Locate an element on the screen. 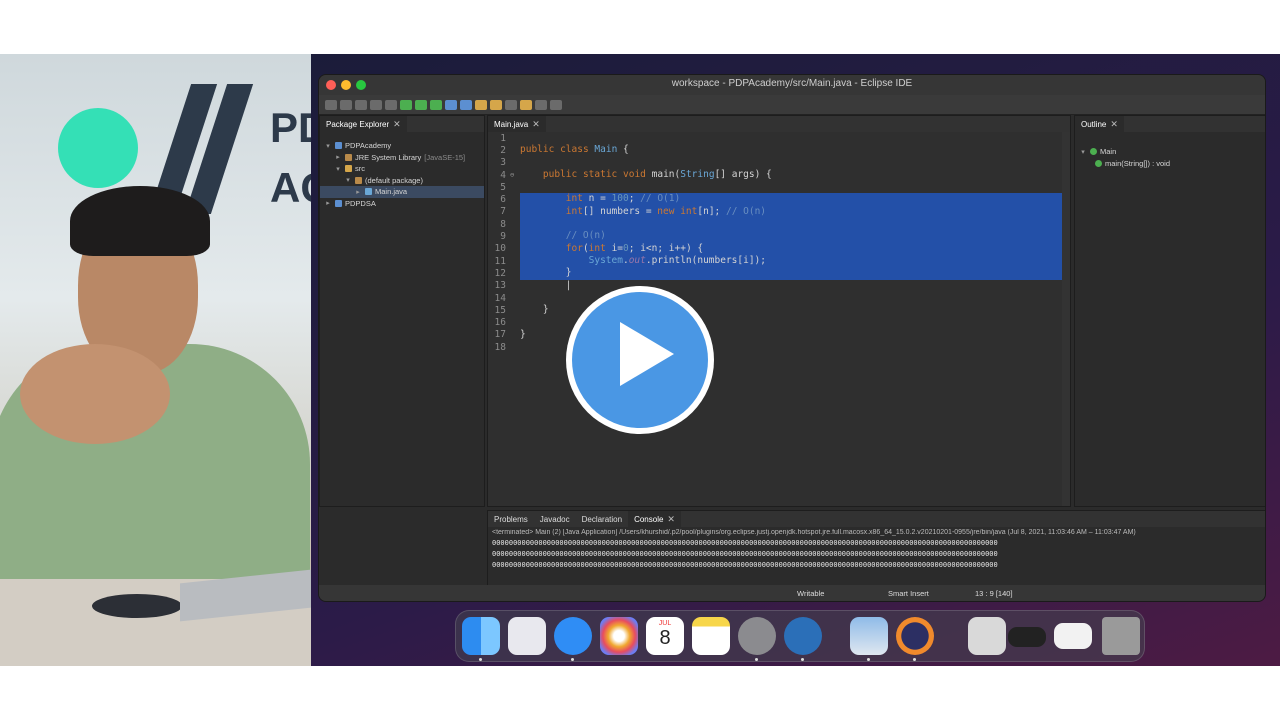 This screenshot has height=720, width=1280. line-number: 10 is located at coordinates (500, 249).